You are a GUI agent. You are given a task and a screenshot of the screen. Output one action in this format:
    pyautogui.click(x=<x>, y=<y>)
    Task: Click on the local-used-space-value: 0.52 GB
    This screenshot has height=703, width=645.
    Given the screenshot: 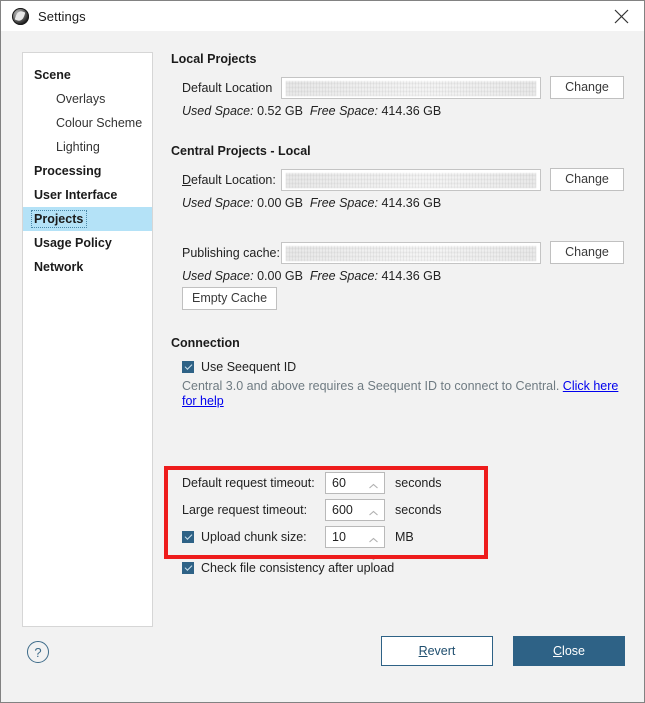 What is the action you would take?
    pyautogui.click(x=280, y=111)
    